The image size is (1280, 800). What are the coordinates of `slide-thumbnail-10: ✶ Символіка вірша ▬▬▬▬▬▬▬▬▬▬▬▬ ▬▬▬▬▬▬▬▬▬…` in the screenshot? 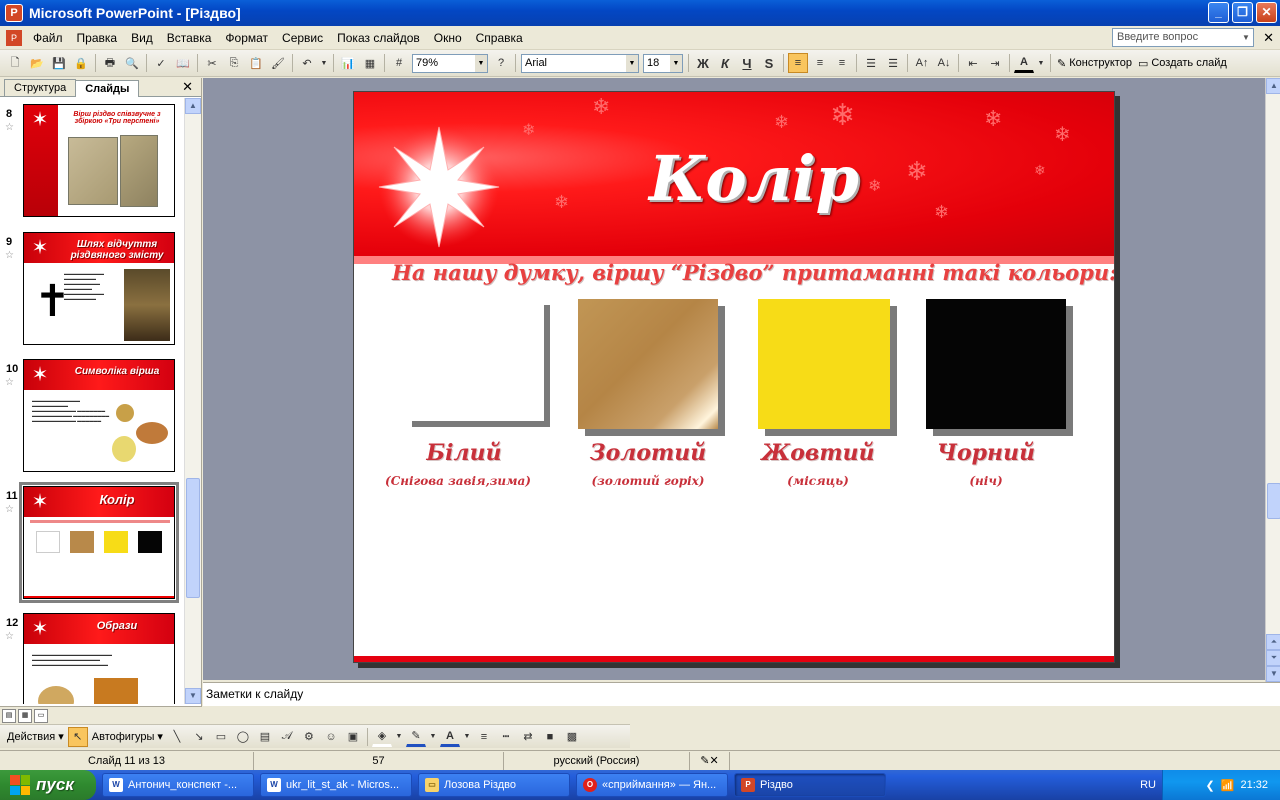 It's located at (99, 415).